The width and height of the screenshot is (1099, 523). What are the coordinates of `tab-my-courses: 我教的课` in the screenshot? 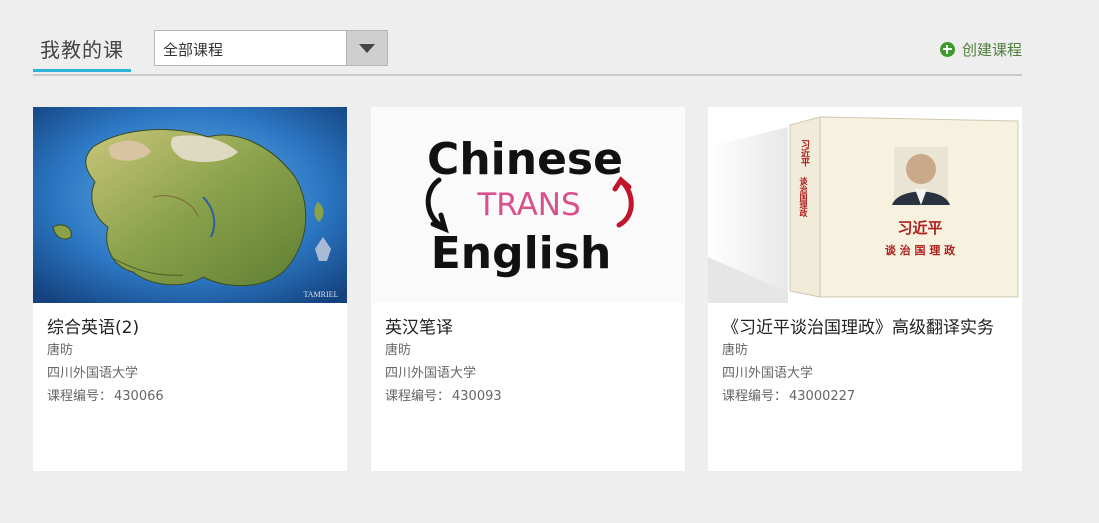 It's located at (82, 50).